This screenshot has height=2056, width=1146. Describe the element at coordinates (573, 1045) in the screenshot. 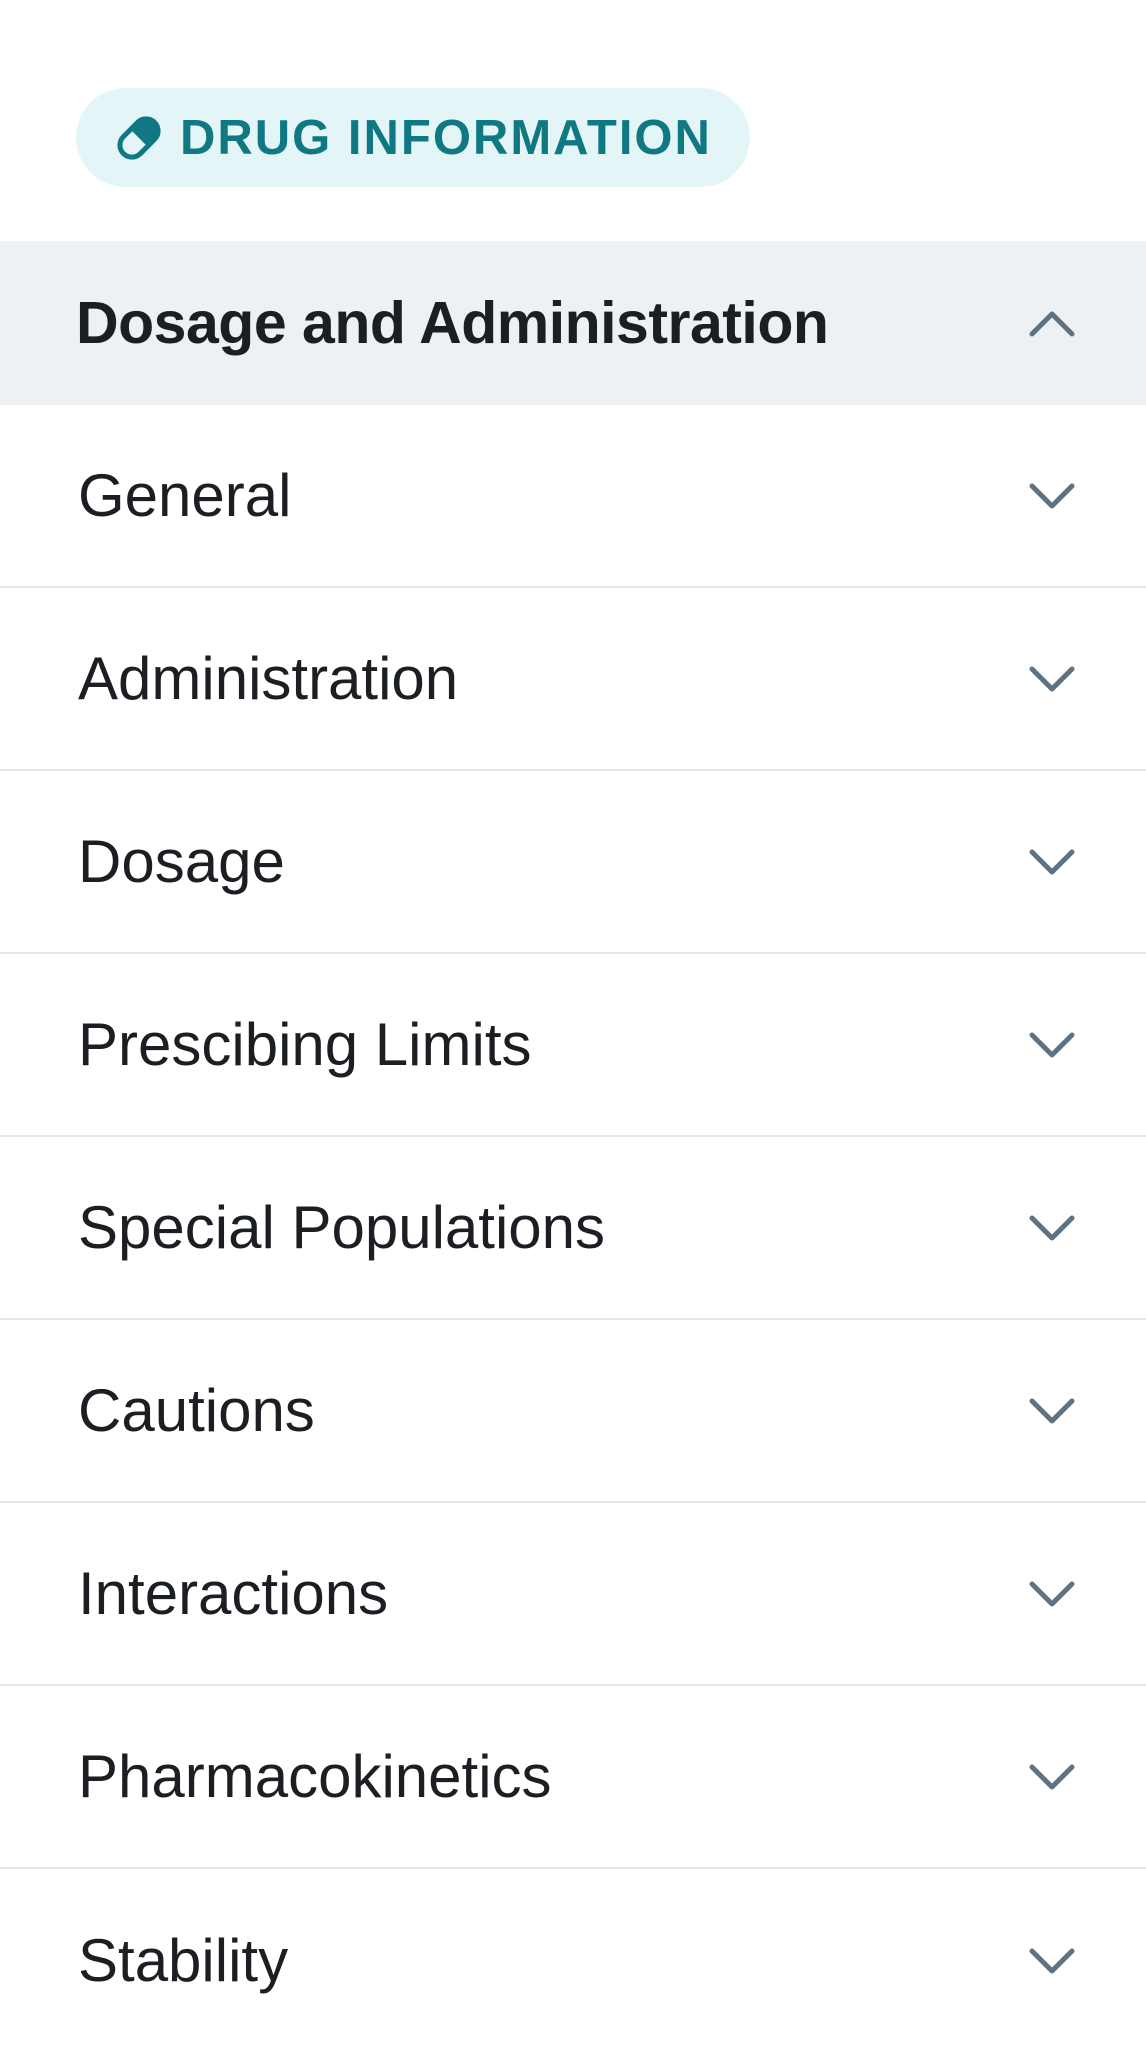

I see `list-item-prescribing-limits: Prescibing Limits` at that location.